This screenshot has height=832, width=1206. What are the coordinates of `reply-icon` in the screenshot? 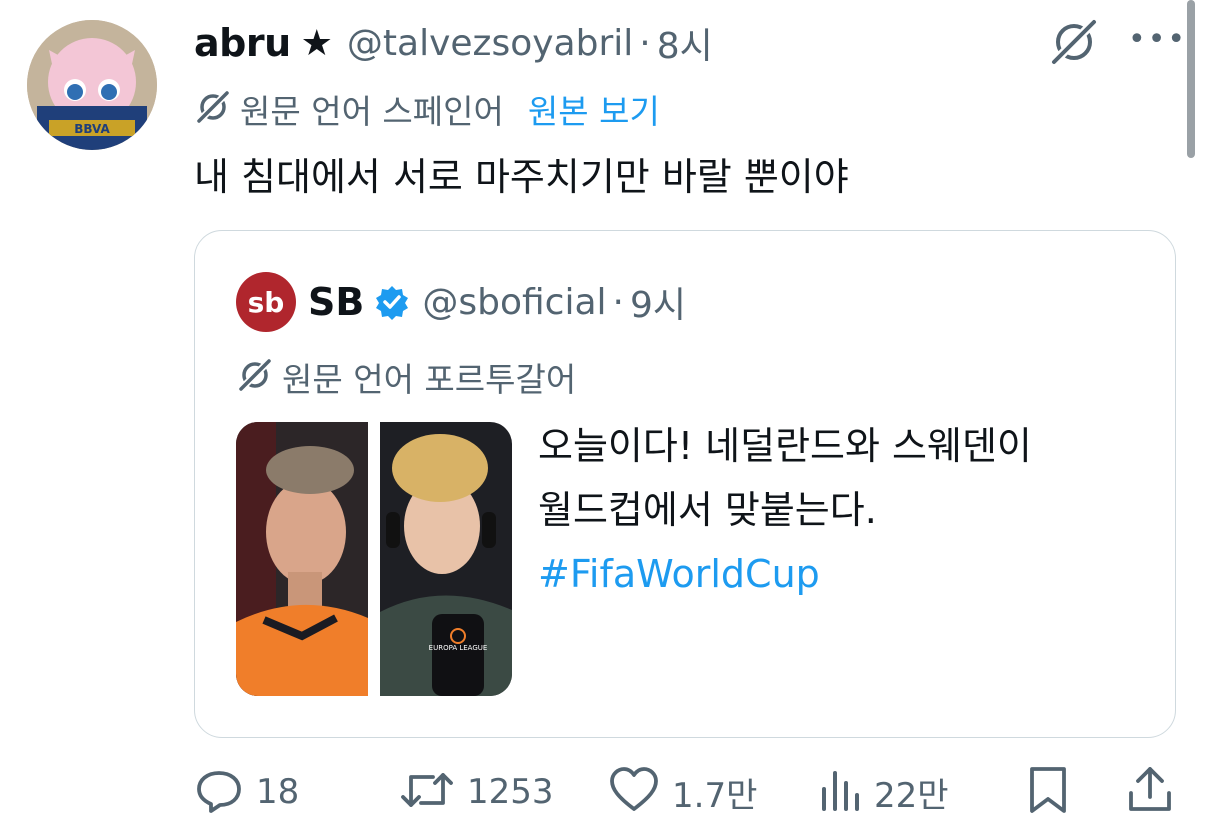 It's located at (219, 792).